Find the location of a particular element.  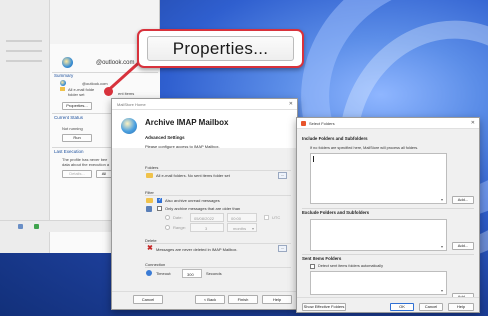

detect-sent-label: Detect sent items folders automatically is located at coordinates (350, 266).